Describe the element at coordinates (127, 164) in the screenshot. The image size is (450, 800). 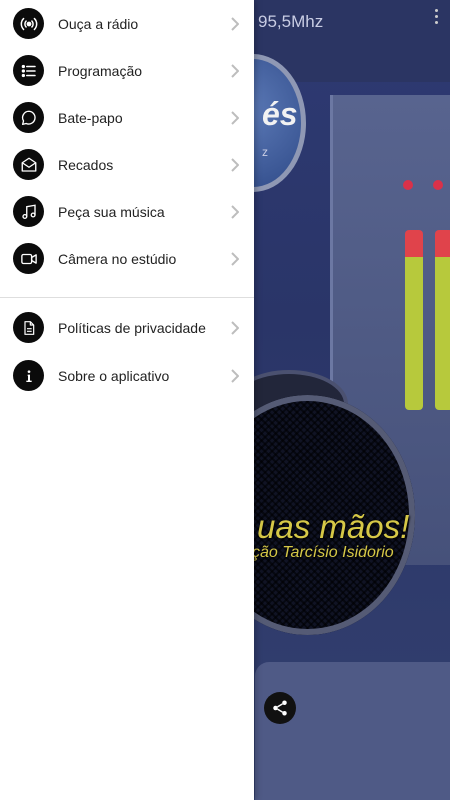
I see `menu-item-messages: Recados` at that location.